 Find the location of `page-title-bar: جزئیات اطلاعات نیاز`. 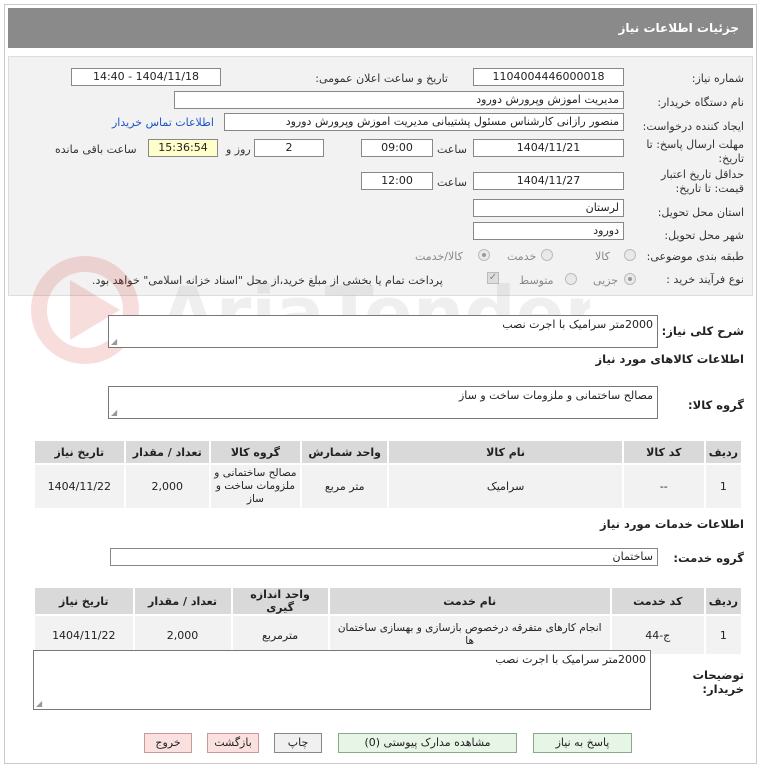

page-title-bar: جزئیات اطلاعات نیاز is located at coordinates (380, 28).